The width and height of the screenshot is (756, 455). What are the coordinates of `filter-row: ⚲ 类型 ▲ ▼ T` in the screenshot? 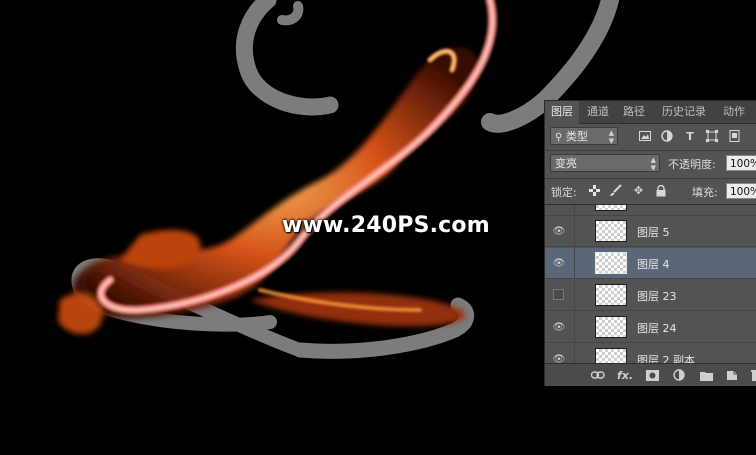 It's located at (650, 136).